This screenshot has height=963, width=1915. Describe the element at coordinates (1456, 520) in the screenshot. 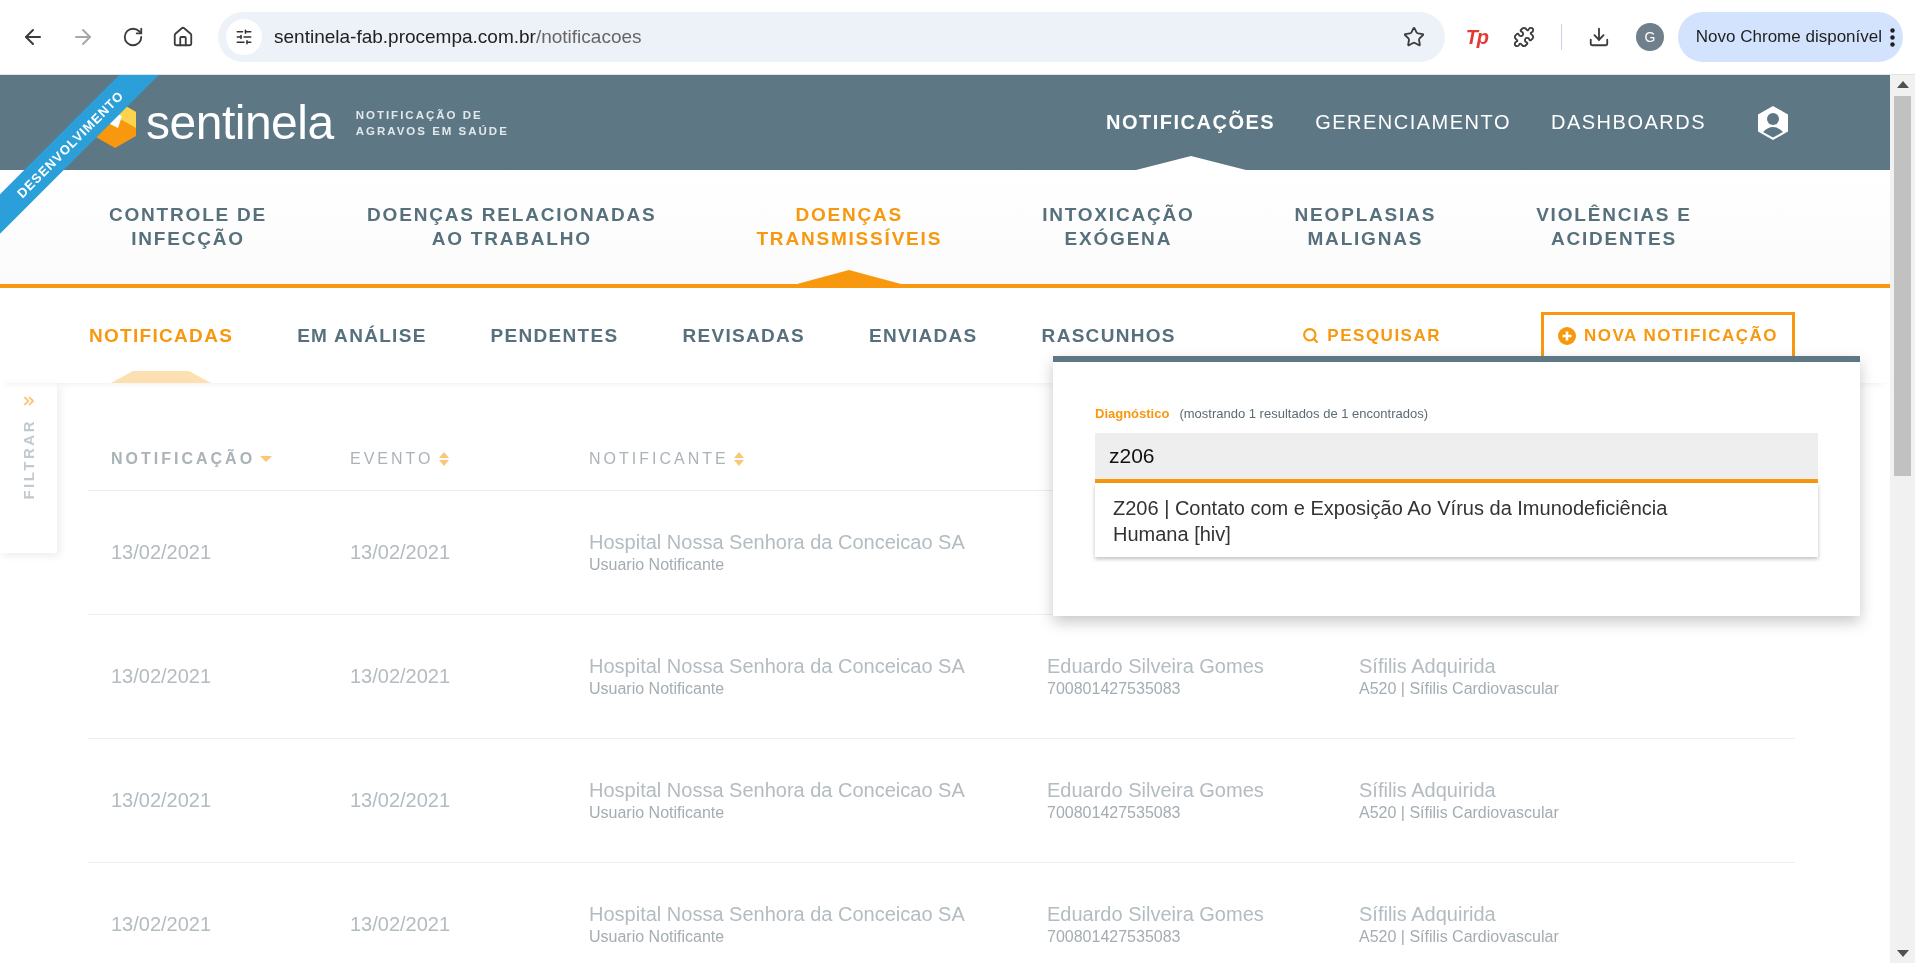

I see `suggestion-item: Z206 | Contato com e Exposição Ao Vírus da Imunodeficiência Humana [hiv]` at that location.